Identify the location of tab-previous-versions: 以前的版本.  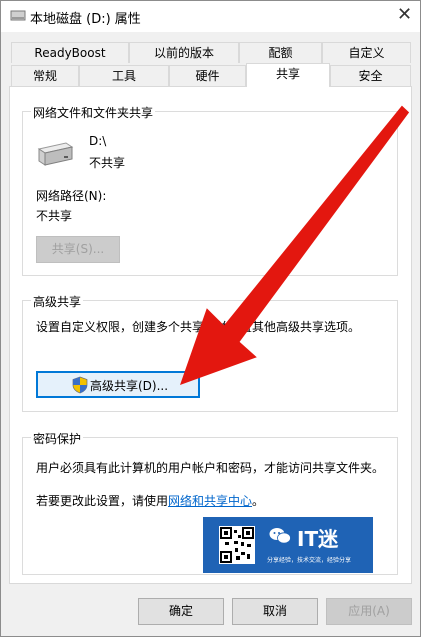
(184, 52).